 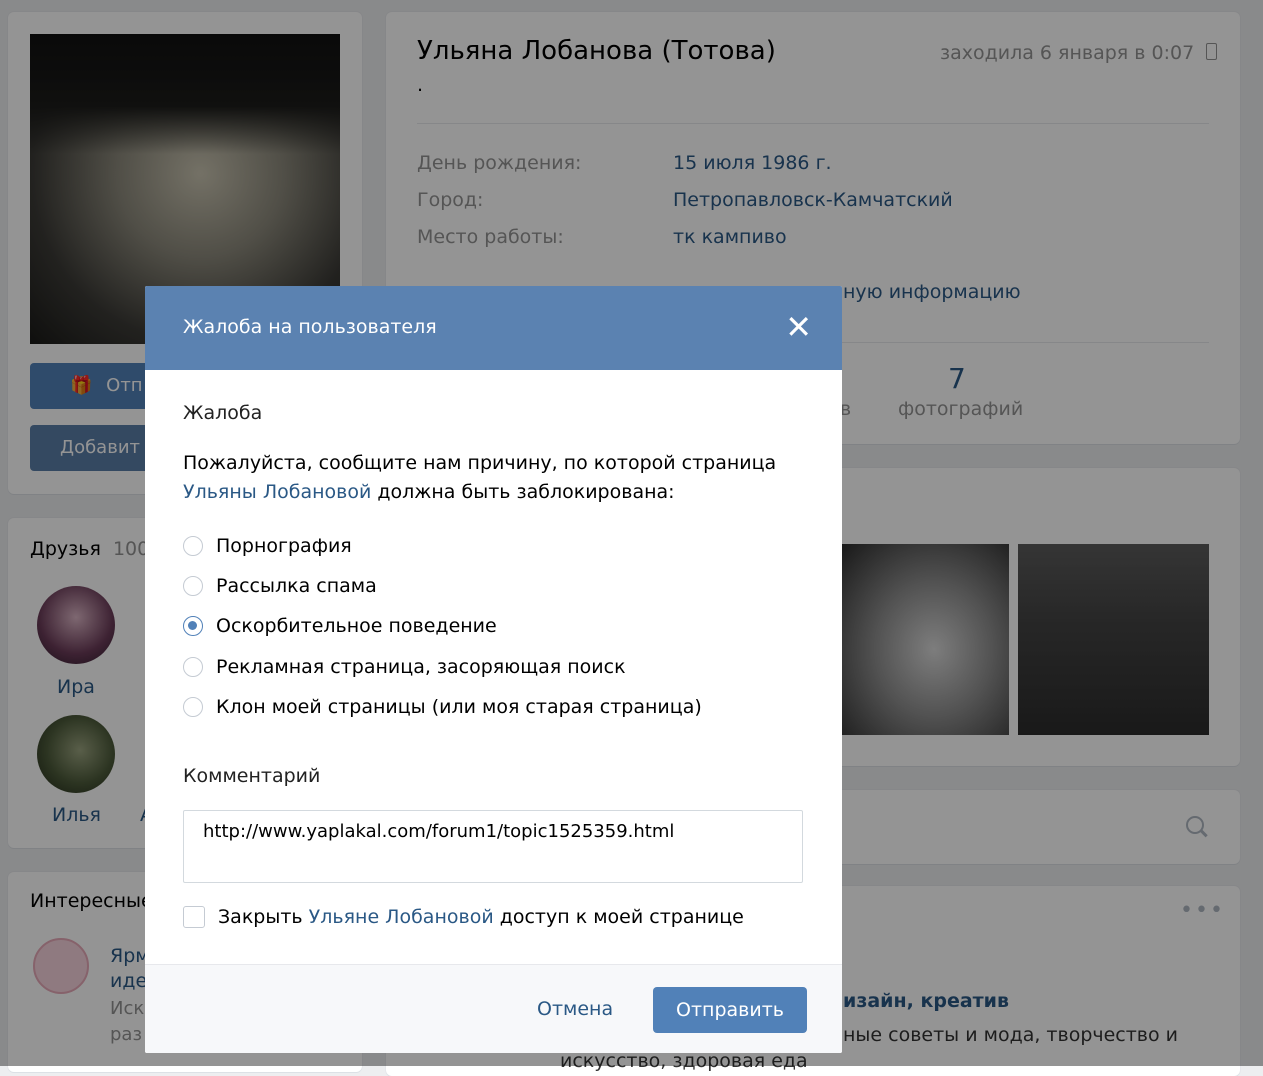 I want to click on reason-option-insult: Оскорбительное поведение, so click(x=340, y=626).